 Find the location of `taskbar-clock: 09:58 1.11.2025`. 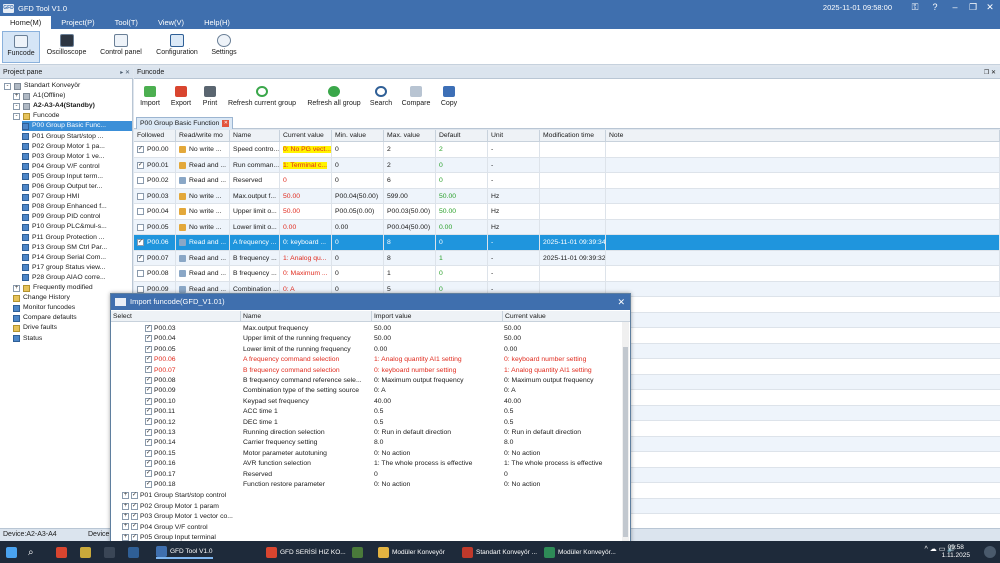

taskbar-clock: 09:58 1.11.2025 is located at coordinates (956, 552).